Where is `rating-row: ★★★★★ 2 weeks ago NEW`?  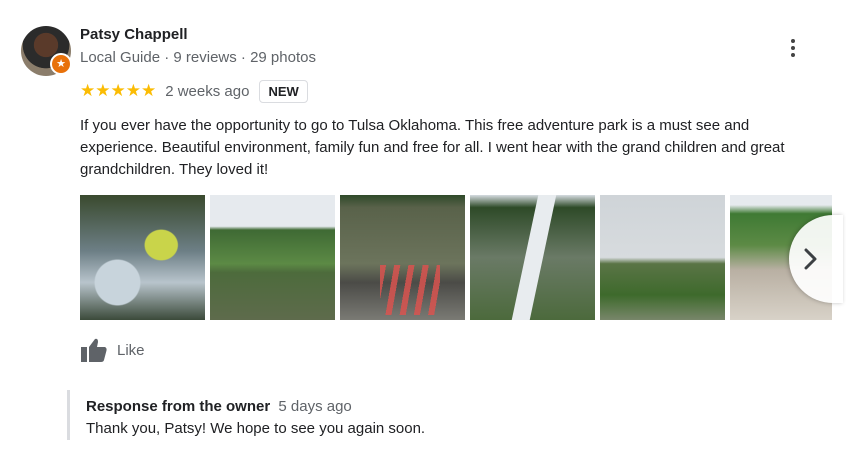
rating-row: ★★★★★ 2 weeks ago NEW is located at coordinates (194, 91).